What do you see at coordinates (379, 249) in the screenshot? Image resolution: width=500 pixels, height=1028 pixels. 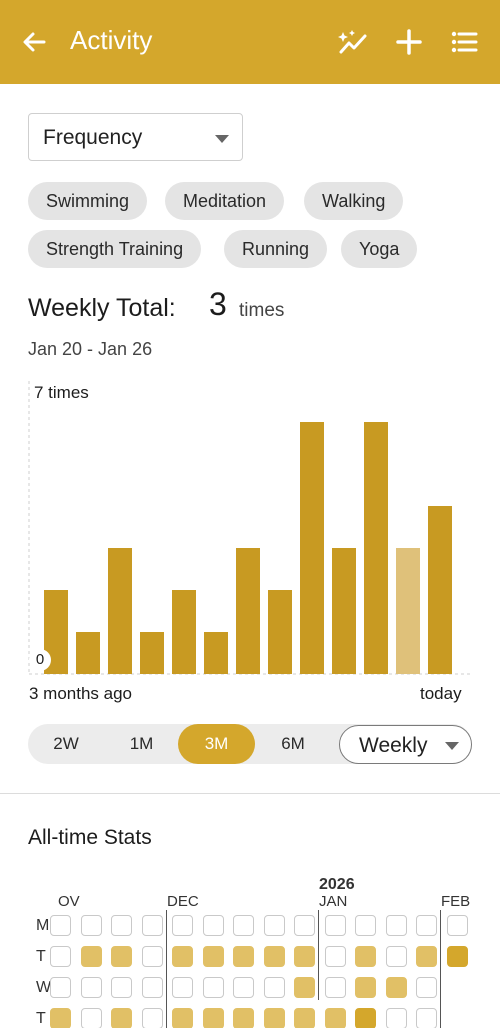 I see `chip-yoga: Yoga` at bounding box center [379, 249].